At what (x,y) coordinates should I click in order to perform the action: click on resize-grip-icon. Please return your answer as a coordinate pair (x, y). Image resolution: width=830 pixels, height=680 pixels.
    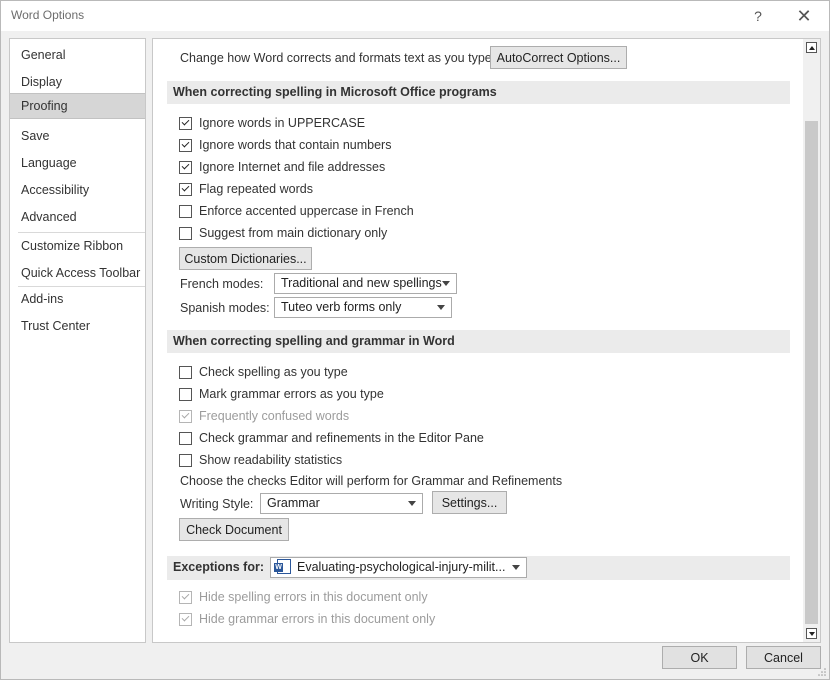
    Looking at the image, I should click on (822, 672).